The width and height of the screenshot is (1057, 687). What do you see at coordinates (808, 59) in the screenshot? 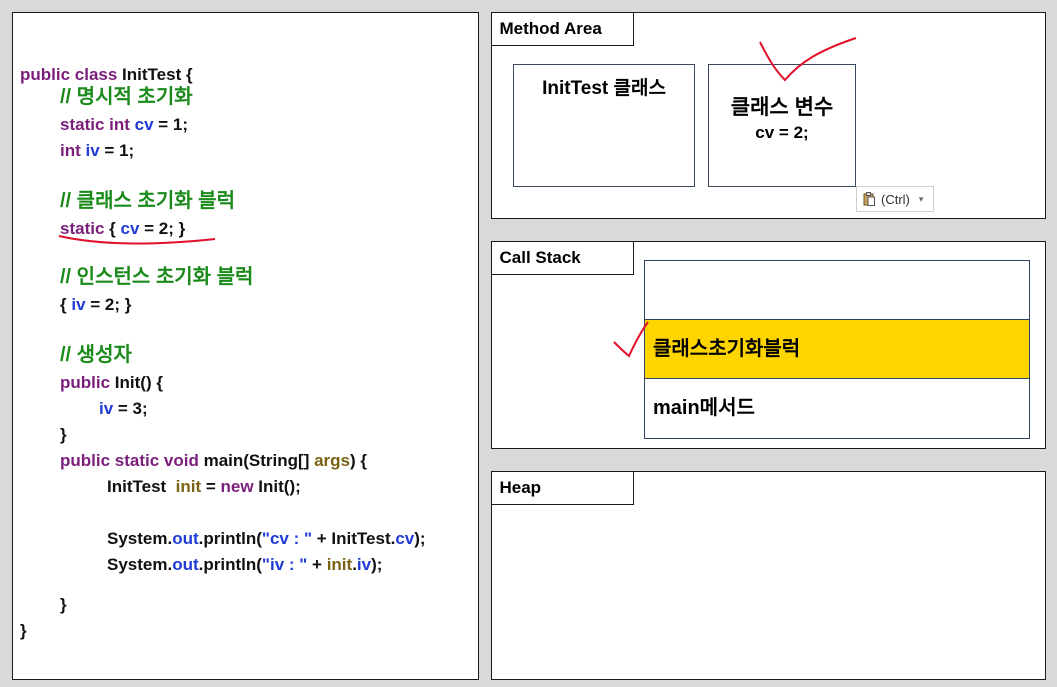
I see `checkmark-annotation-method-area` at bounding box center [808, 59].